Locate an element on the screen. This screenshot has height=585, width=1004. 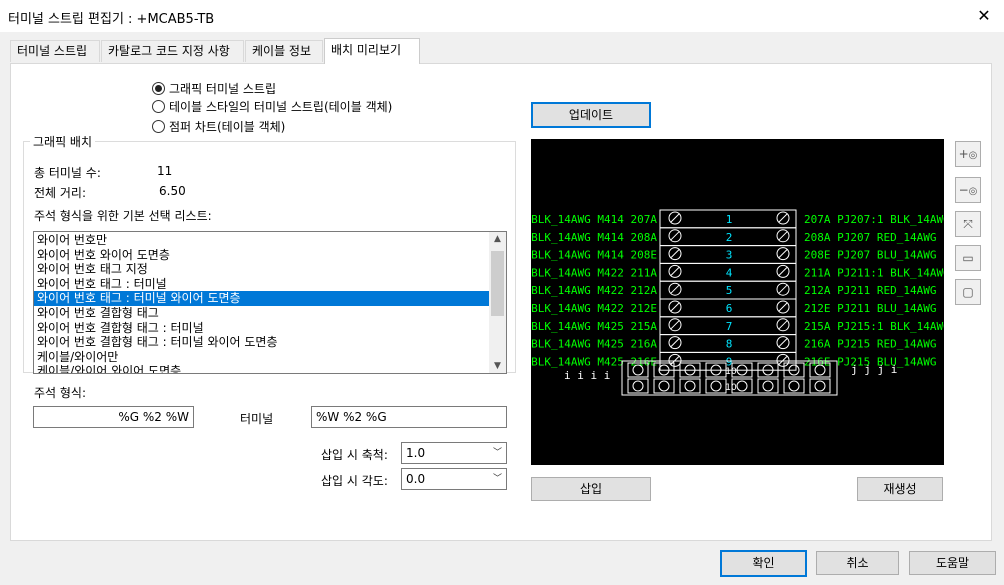
wire-left-text: BLK_14AWG M425 215A is located at coordinates (594, 326).